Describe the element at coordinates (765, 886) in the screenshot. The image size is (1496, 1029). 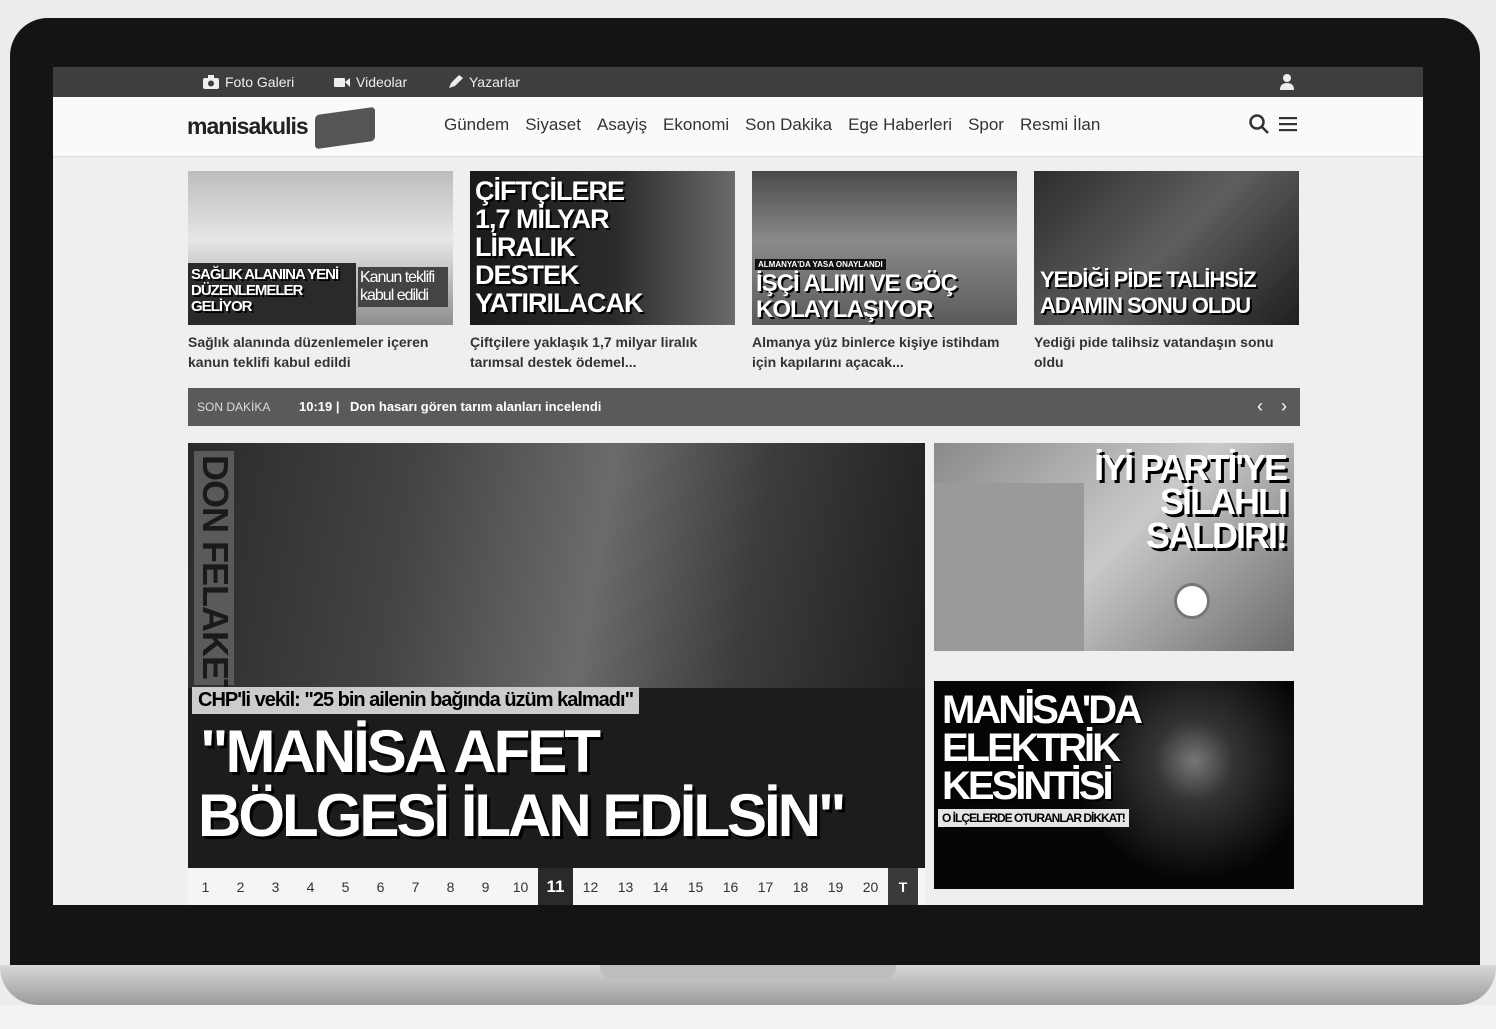
I see `page-button: 17` at that location.